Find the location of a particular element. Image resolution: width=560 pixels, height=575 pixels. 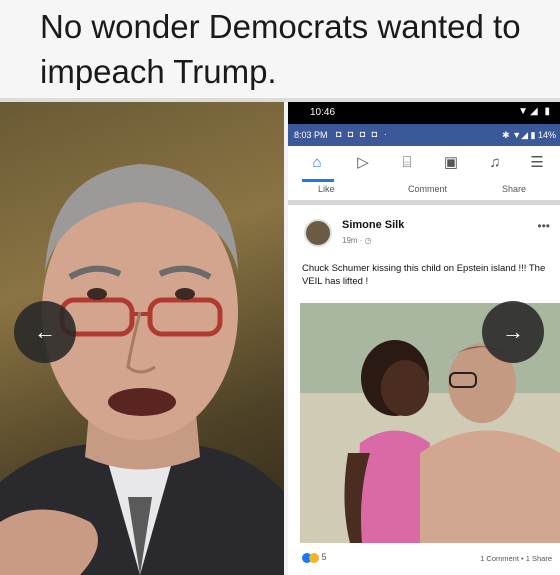

reactions-summary: 5 is located at coordinates (314, 557).